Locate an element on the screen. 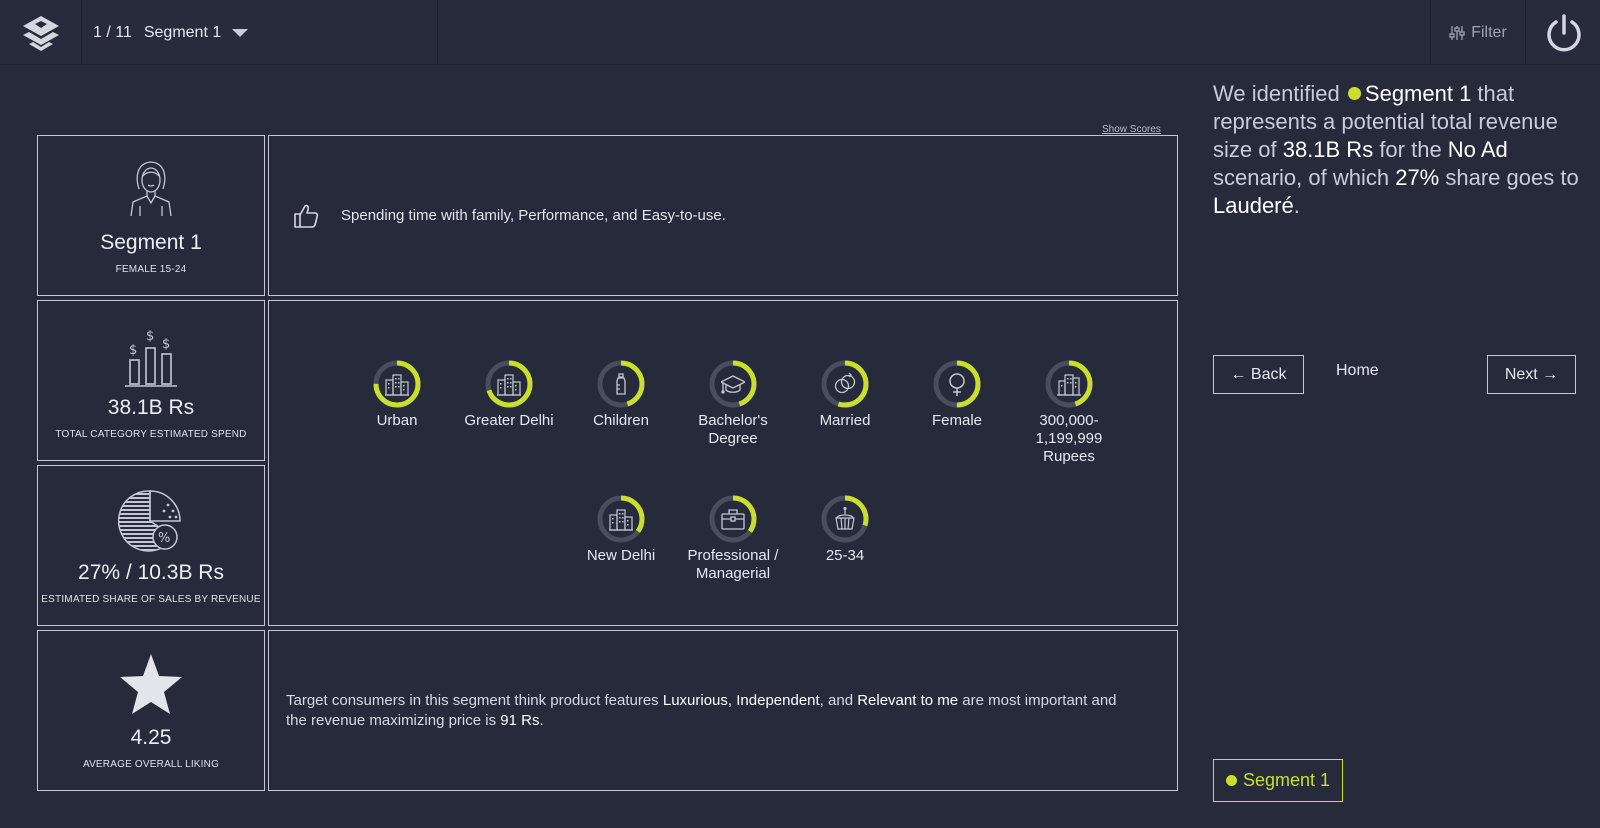 This screenshot has height=828, width=1600. back-button: ← Back is located at coordinates (1258, 374).